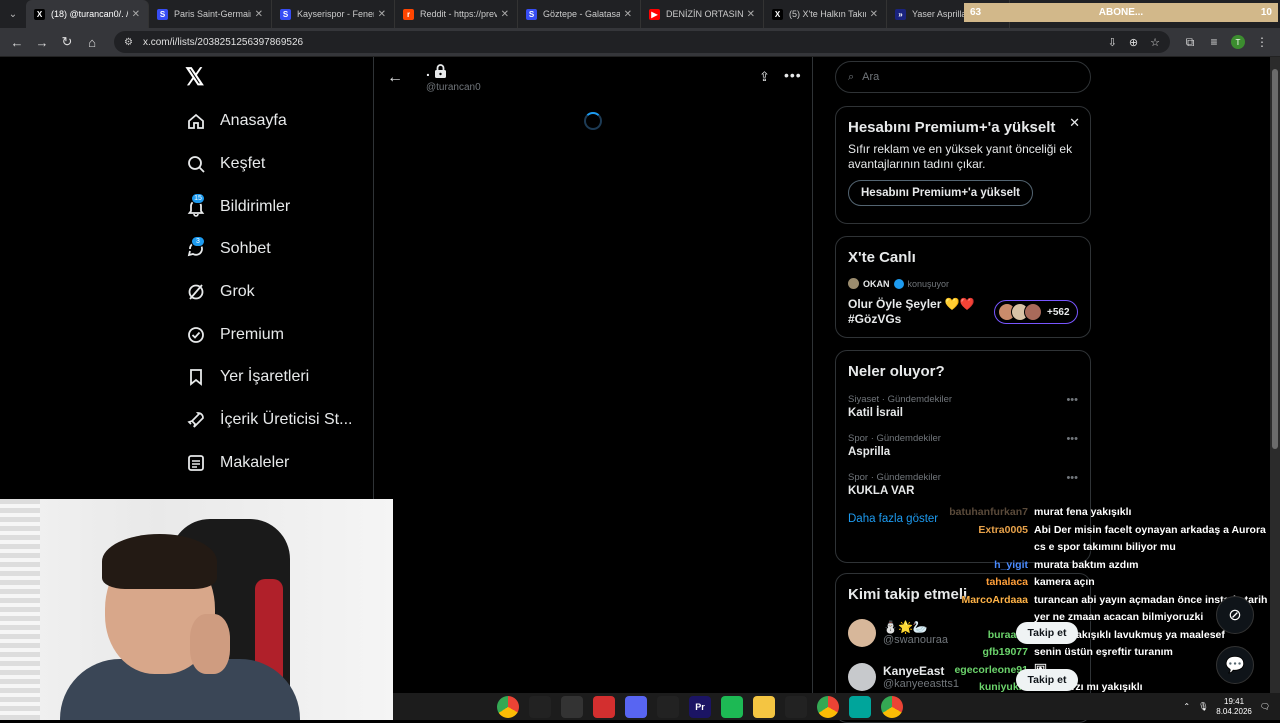 This screenshot has height=723, width=1280. I want to click on browser-tab: X (5) X'te Halkın Takımı ✕, so click(825, 14).